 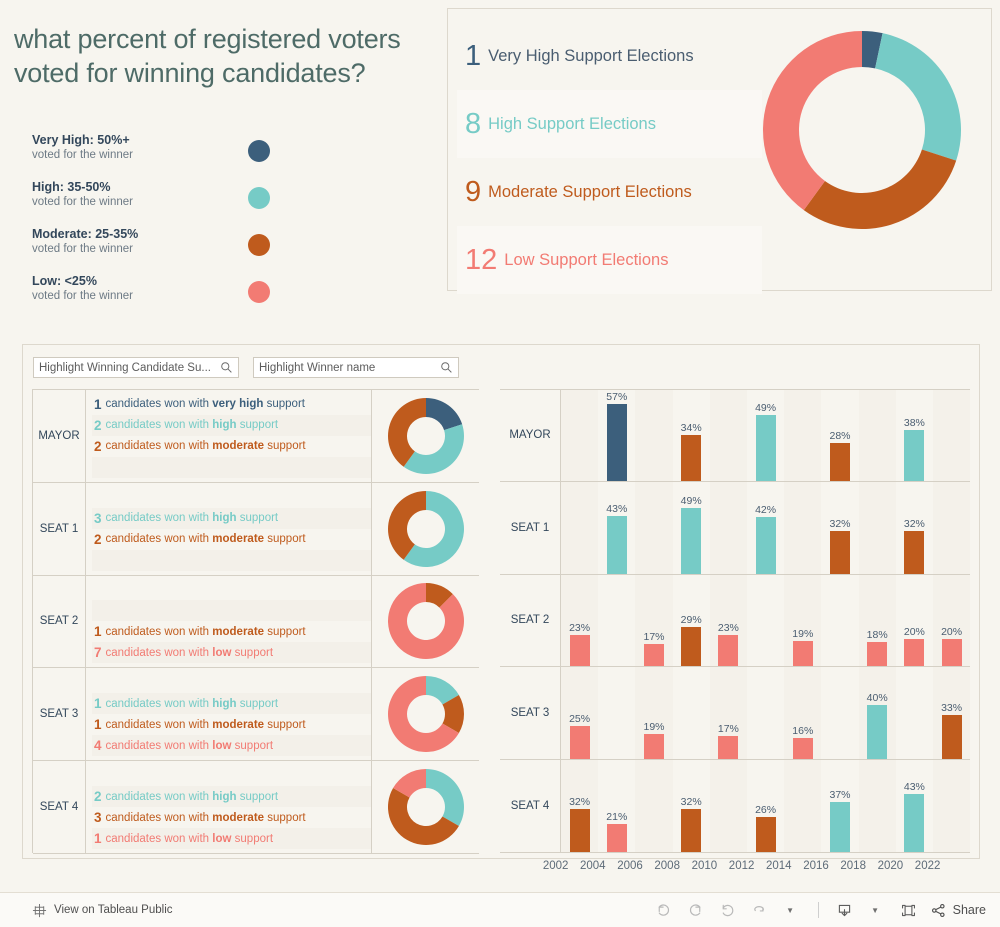 What do you see at coordinates (728, 628) in the screenshot?
I see `bar-value-label: 23%` at bounding box center [728, 628].